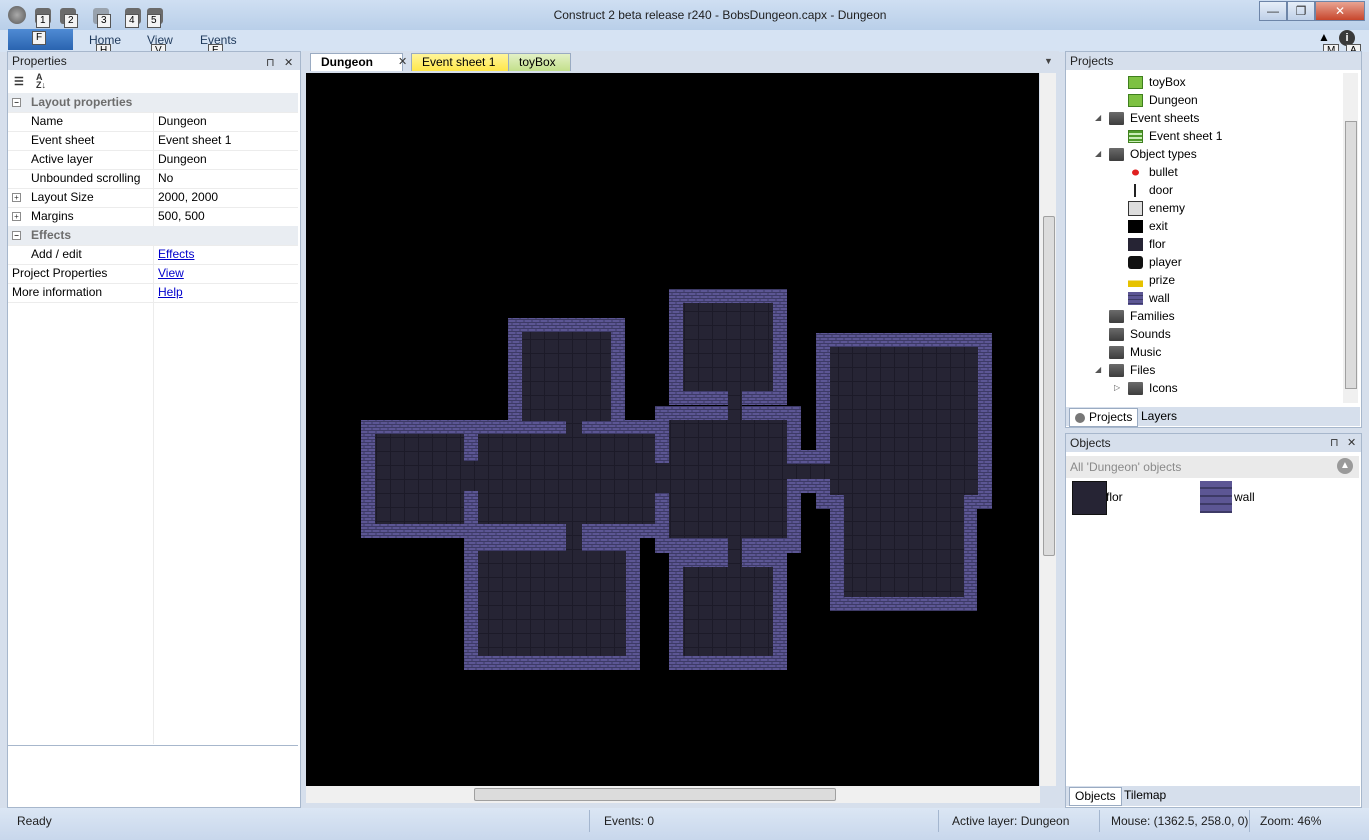  What do you see at coordinates (1142, 316) in the screenshot?
I see `tree-item-families: Families` at bounding box center [1142, 316].